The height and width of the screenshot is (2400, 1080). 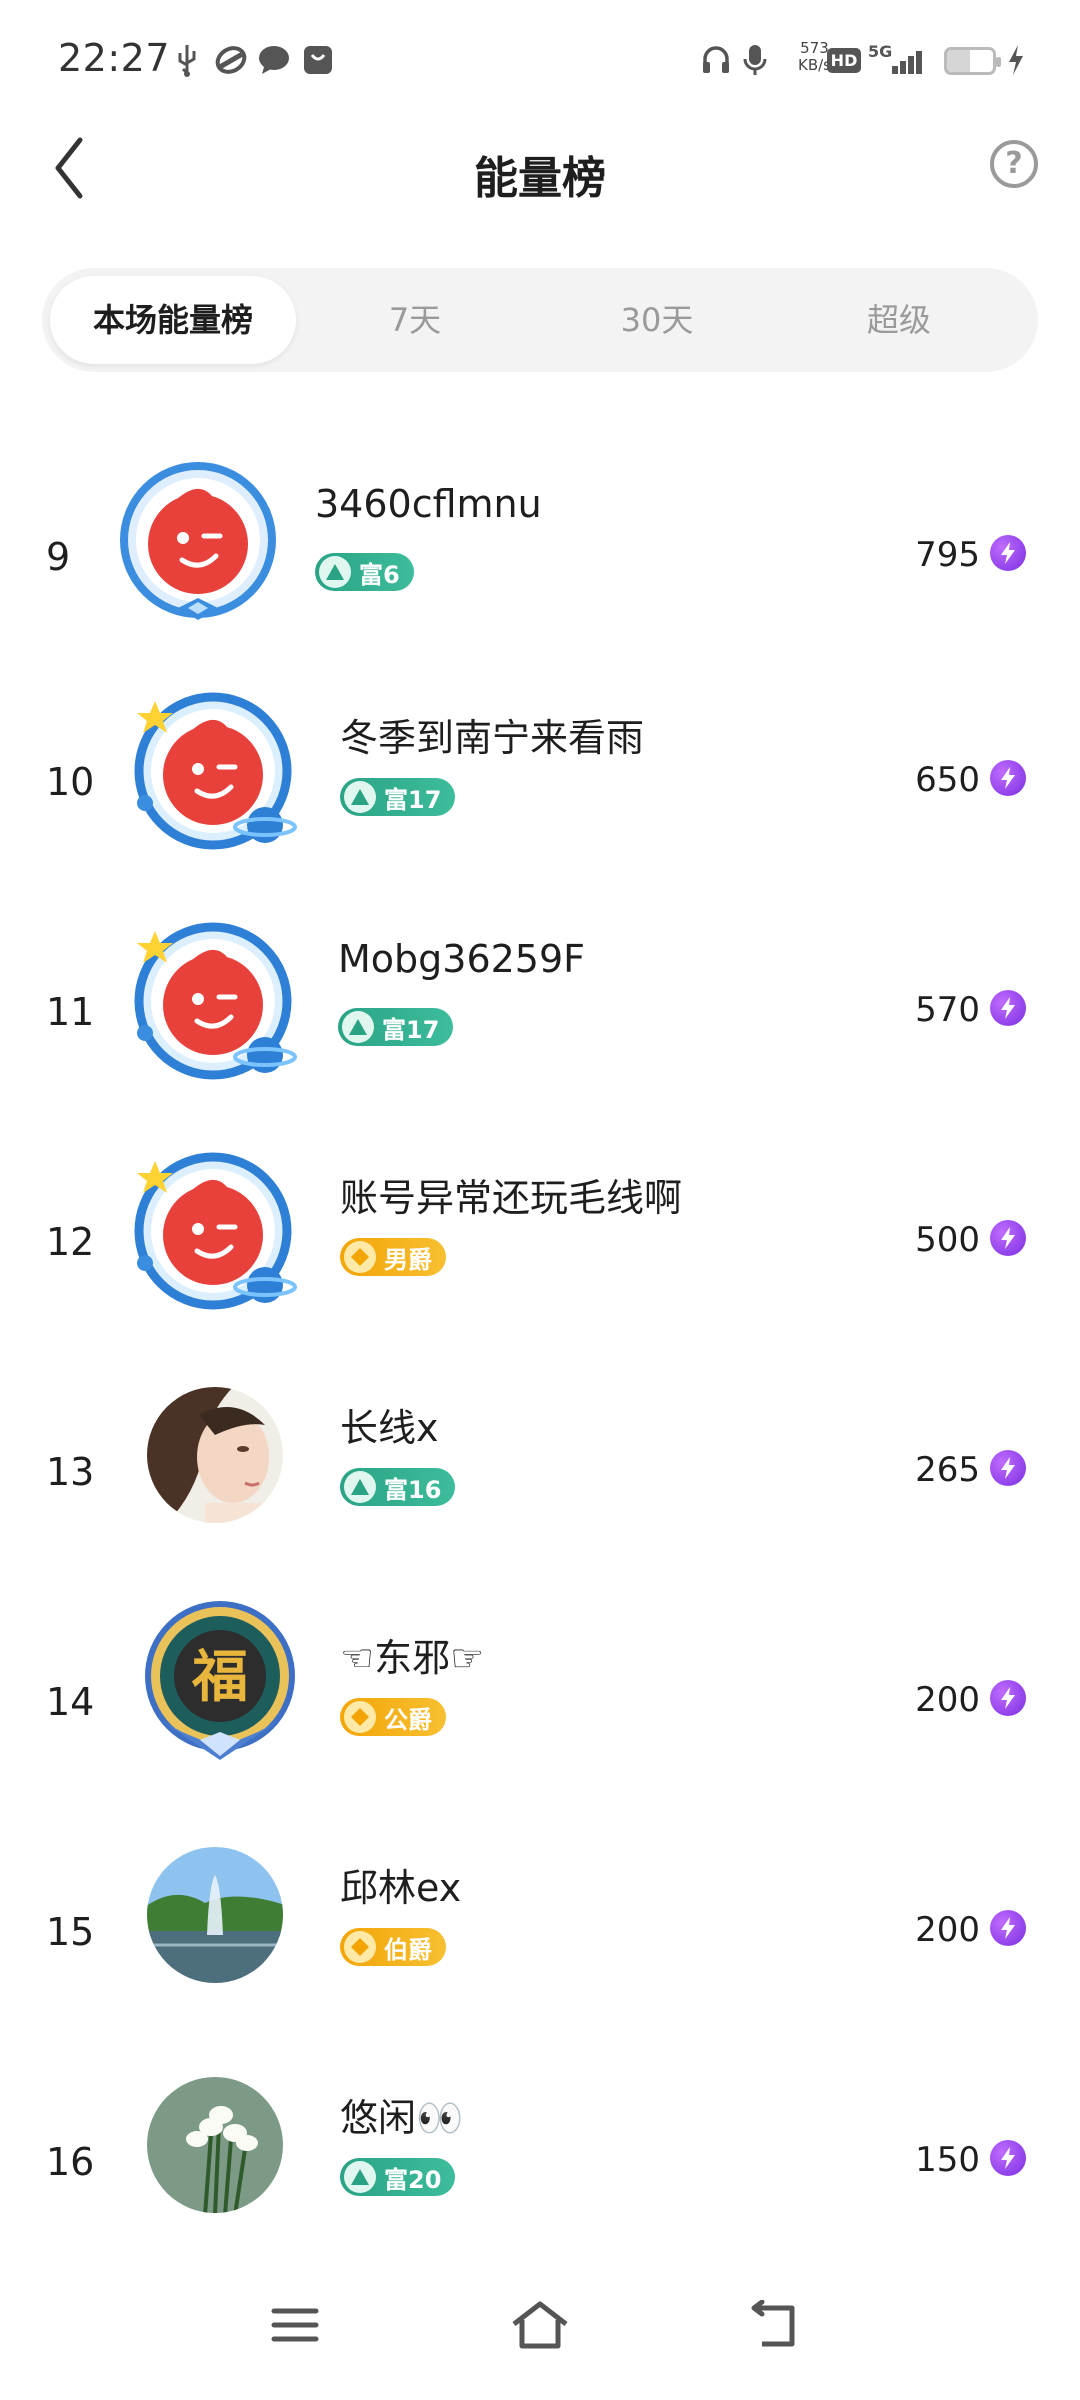 I want to click on system-nav-bar, so click(x=540, y=2335).